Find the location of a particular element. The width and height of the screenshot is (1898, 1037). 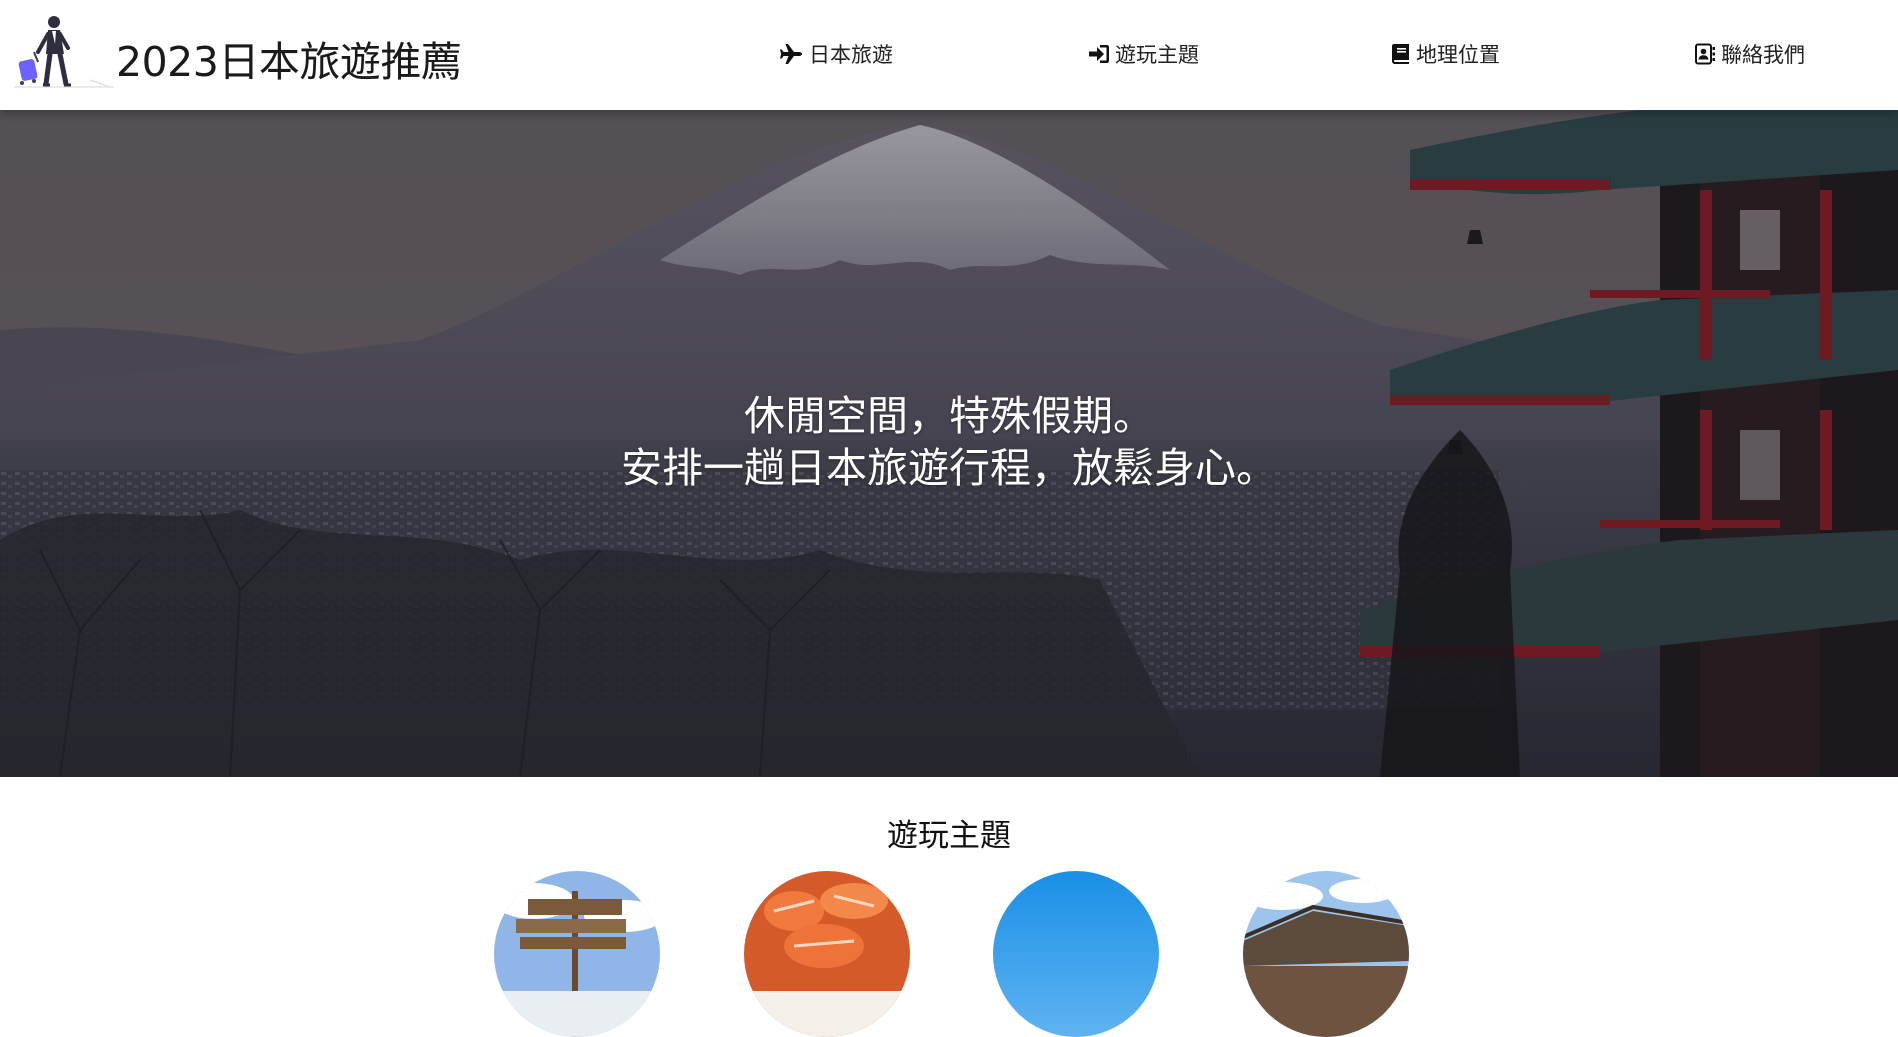

nav-label: 地理位置 is located at coordinates (1458, 55).